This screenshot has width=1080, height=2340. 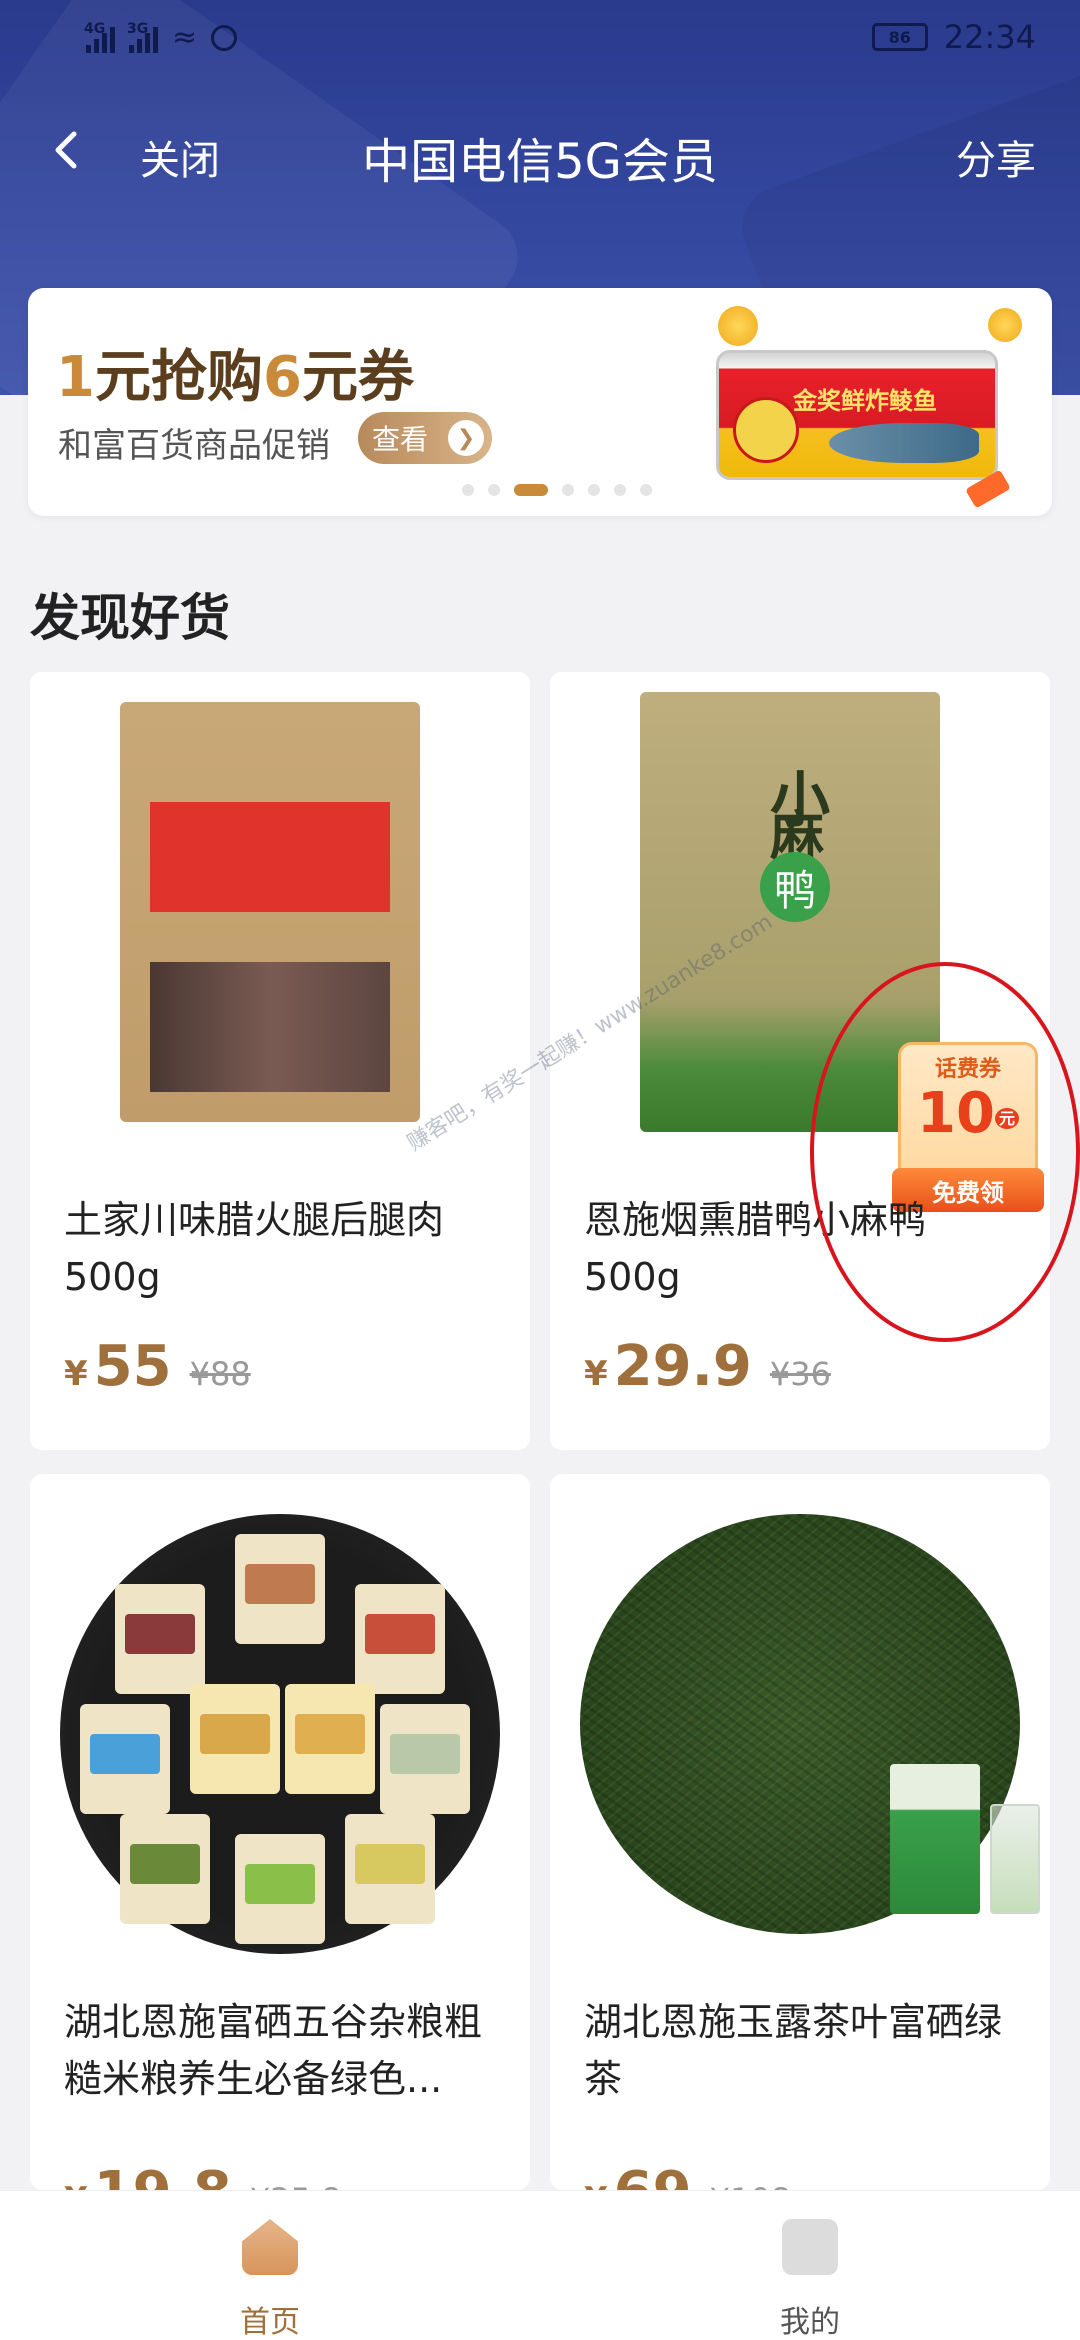 I want to click on tab-home-label: 首页, so click(x=270, y=2322).